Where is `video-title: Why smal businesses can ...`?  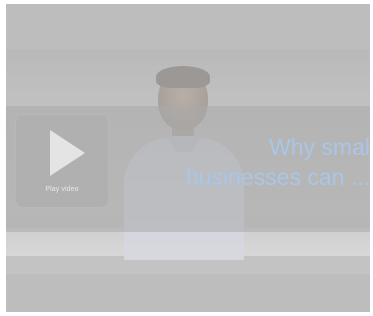 video-title: Why smal businesses can ... is located at coordinates (240, 162).